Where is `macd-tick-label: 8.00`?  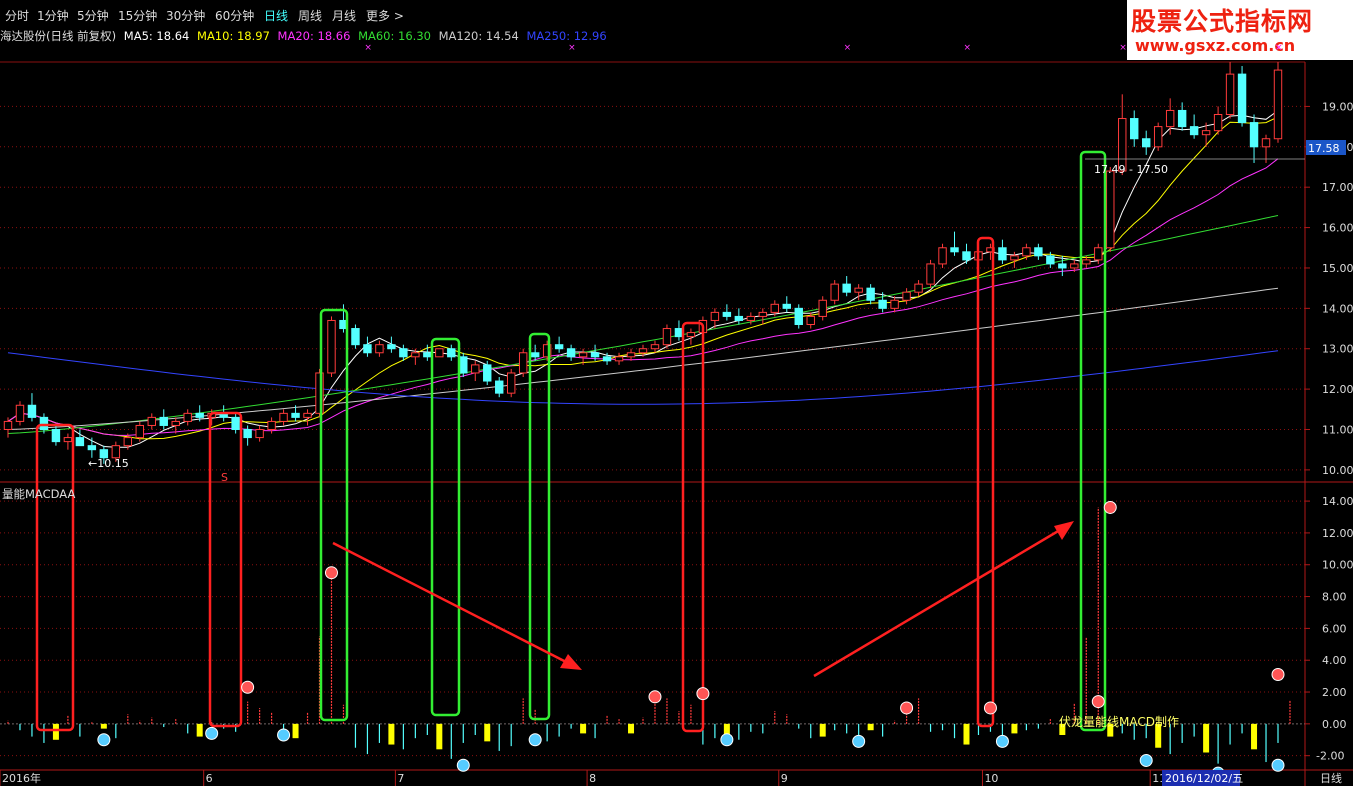
macd-tick-label: 8.00 is located at coordinates (1334, 597).